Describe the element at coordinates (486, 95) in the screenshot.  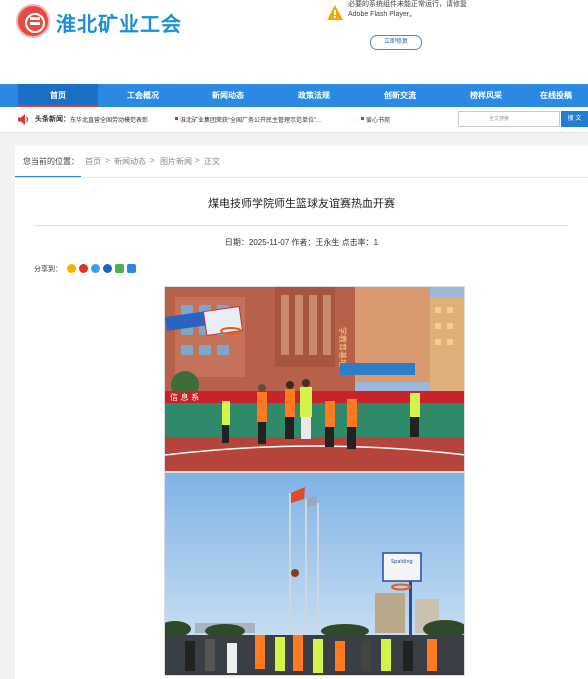
I see `nav-item-role-models: 榜样风采` at that location.